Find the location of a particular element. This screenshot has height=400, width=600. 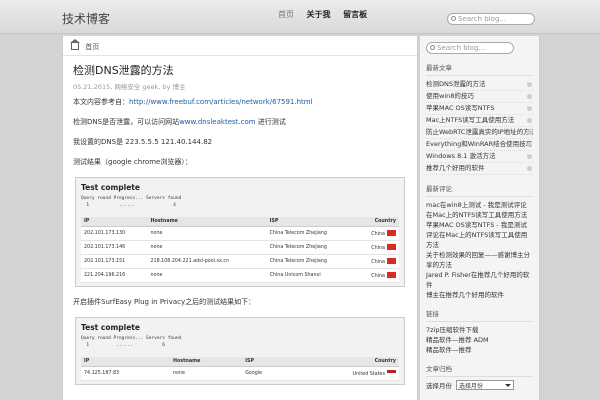

nav-item-about: 关于我 is located at coordinates (319, 14).